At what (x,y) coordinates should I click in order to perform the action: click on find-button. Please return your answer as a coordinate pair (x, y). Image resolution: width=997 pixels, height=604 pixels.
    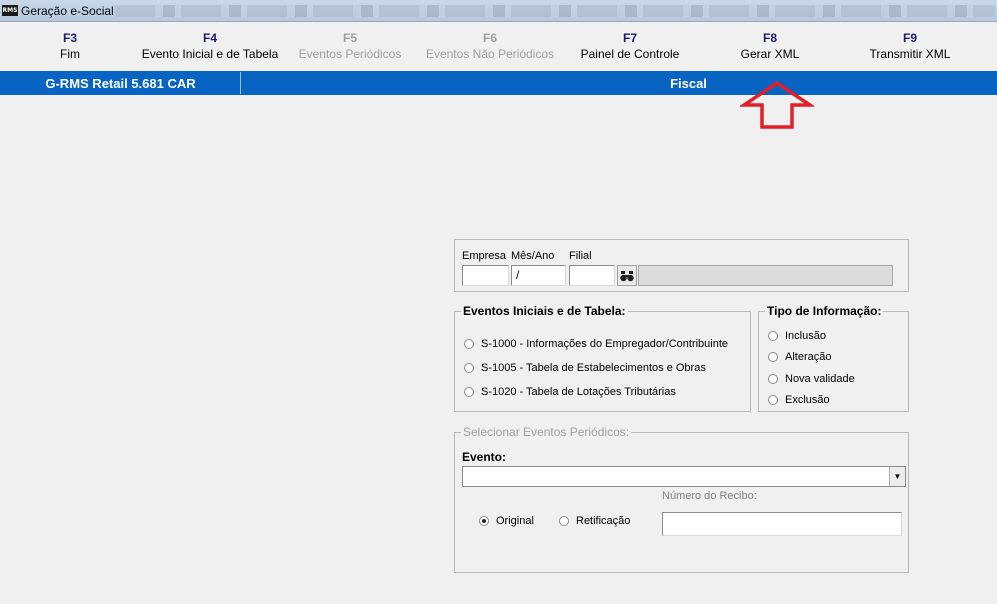
    Looking at the image, I should click on (627, 275).